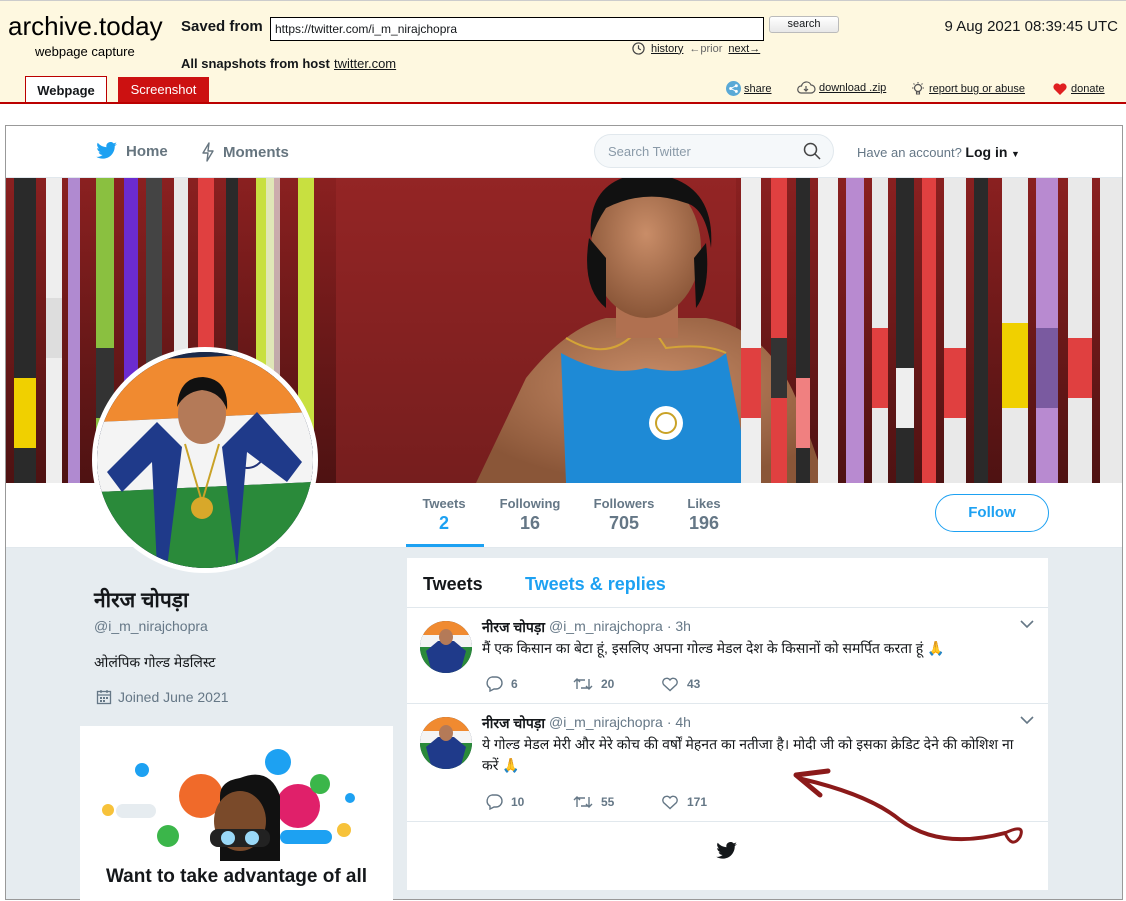 Image resolution: width=1126 pixels, height=901 pixels. Describe the element at coordinates (806, 87) in the screenshot. I see `cloud-download-icon` at that location.